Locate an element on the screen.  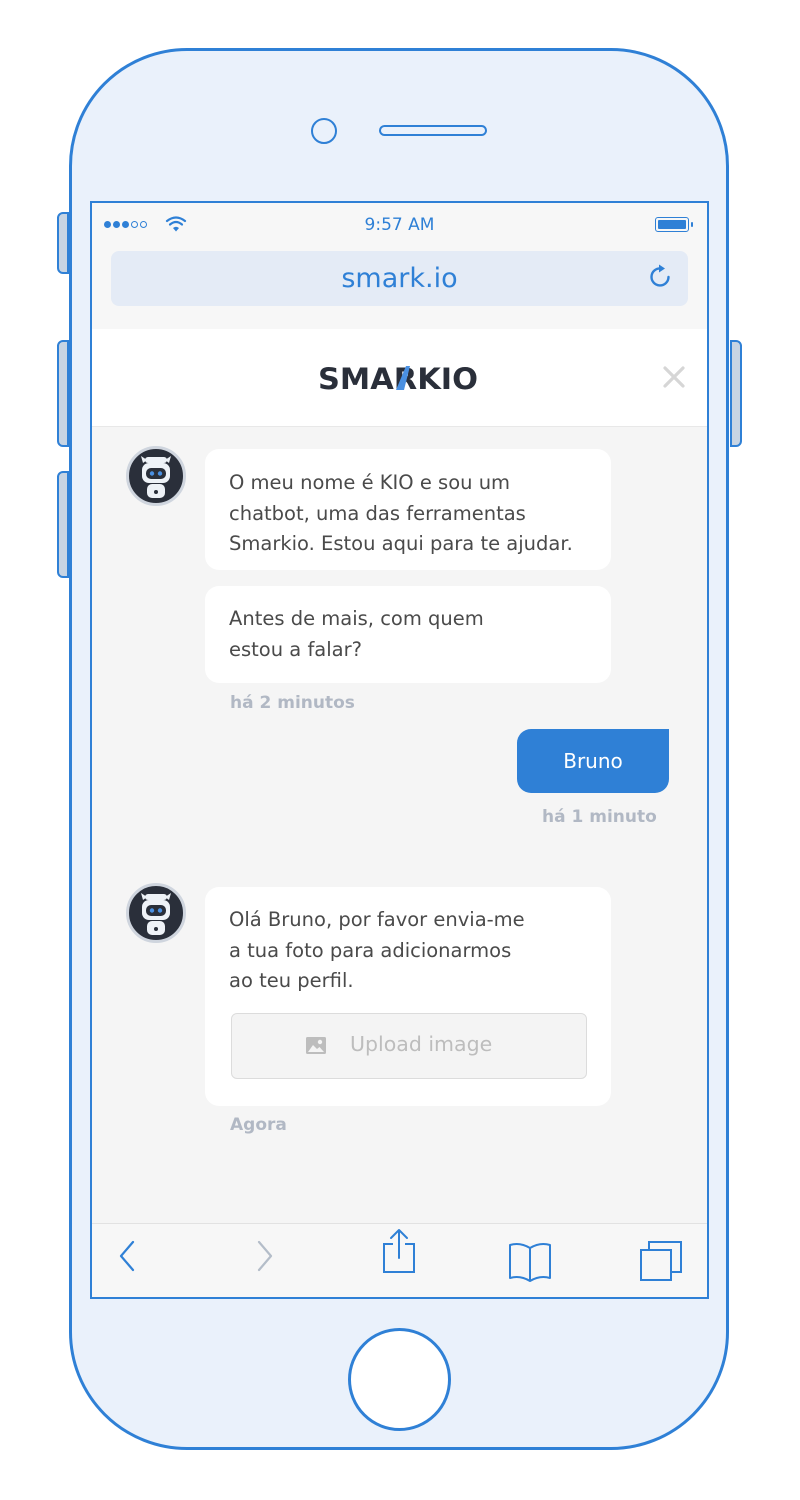
smarkio-logo: SMARKIO is located at coordinates (398, 378).